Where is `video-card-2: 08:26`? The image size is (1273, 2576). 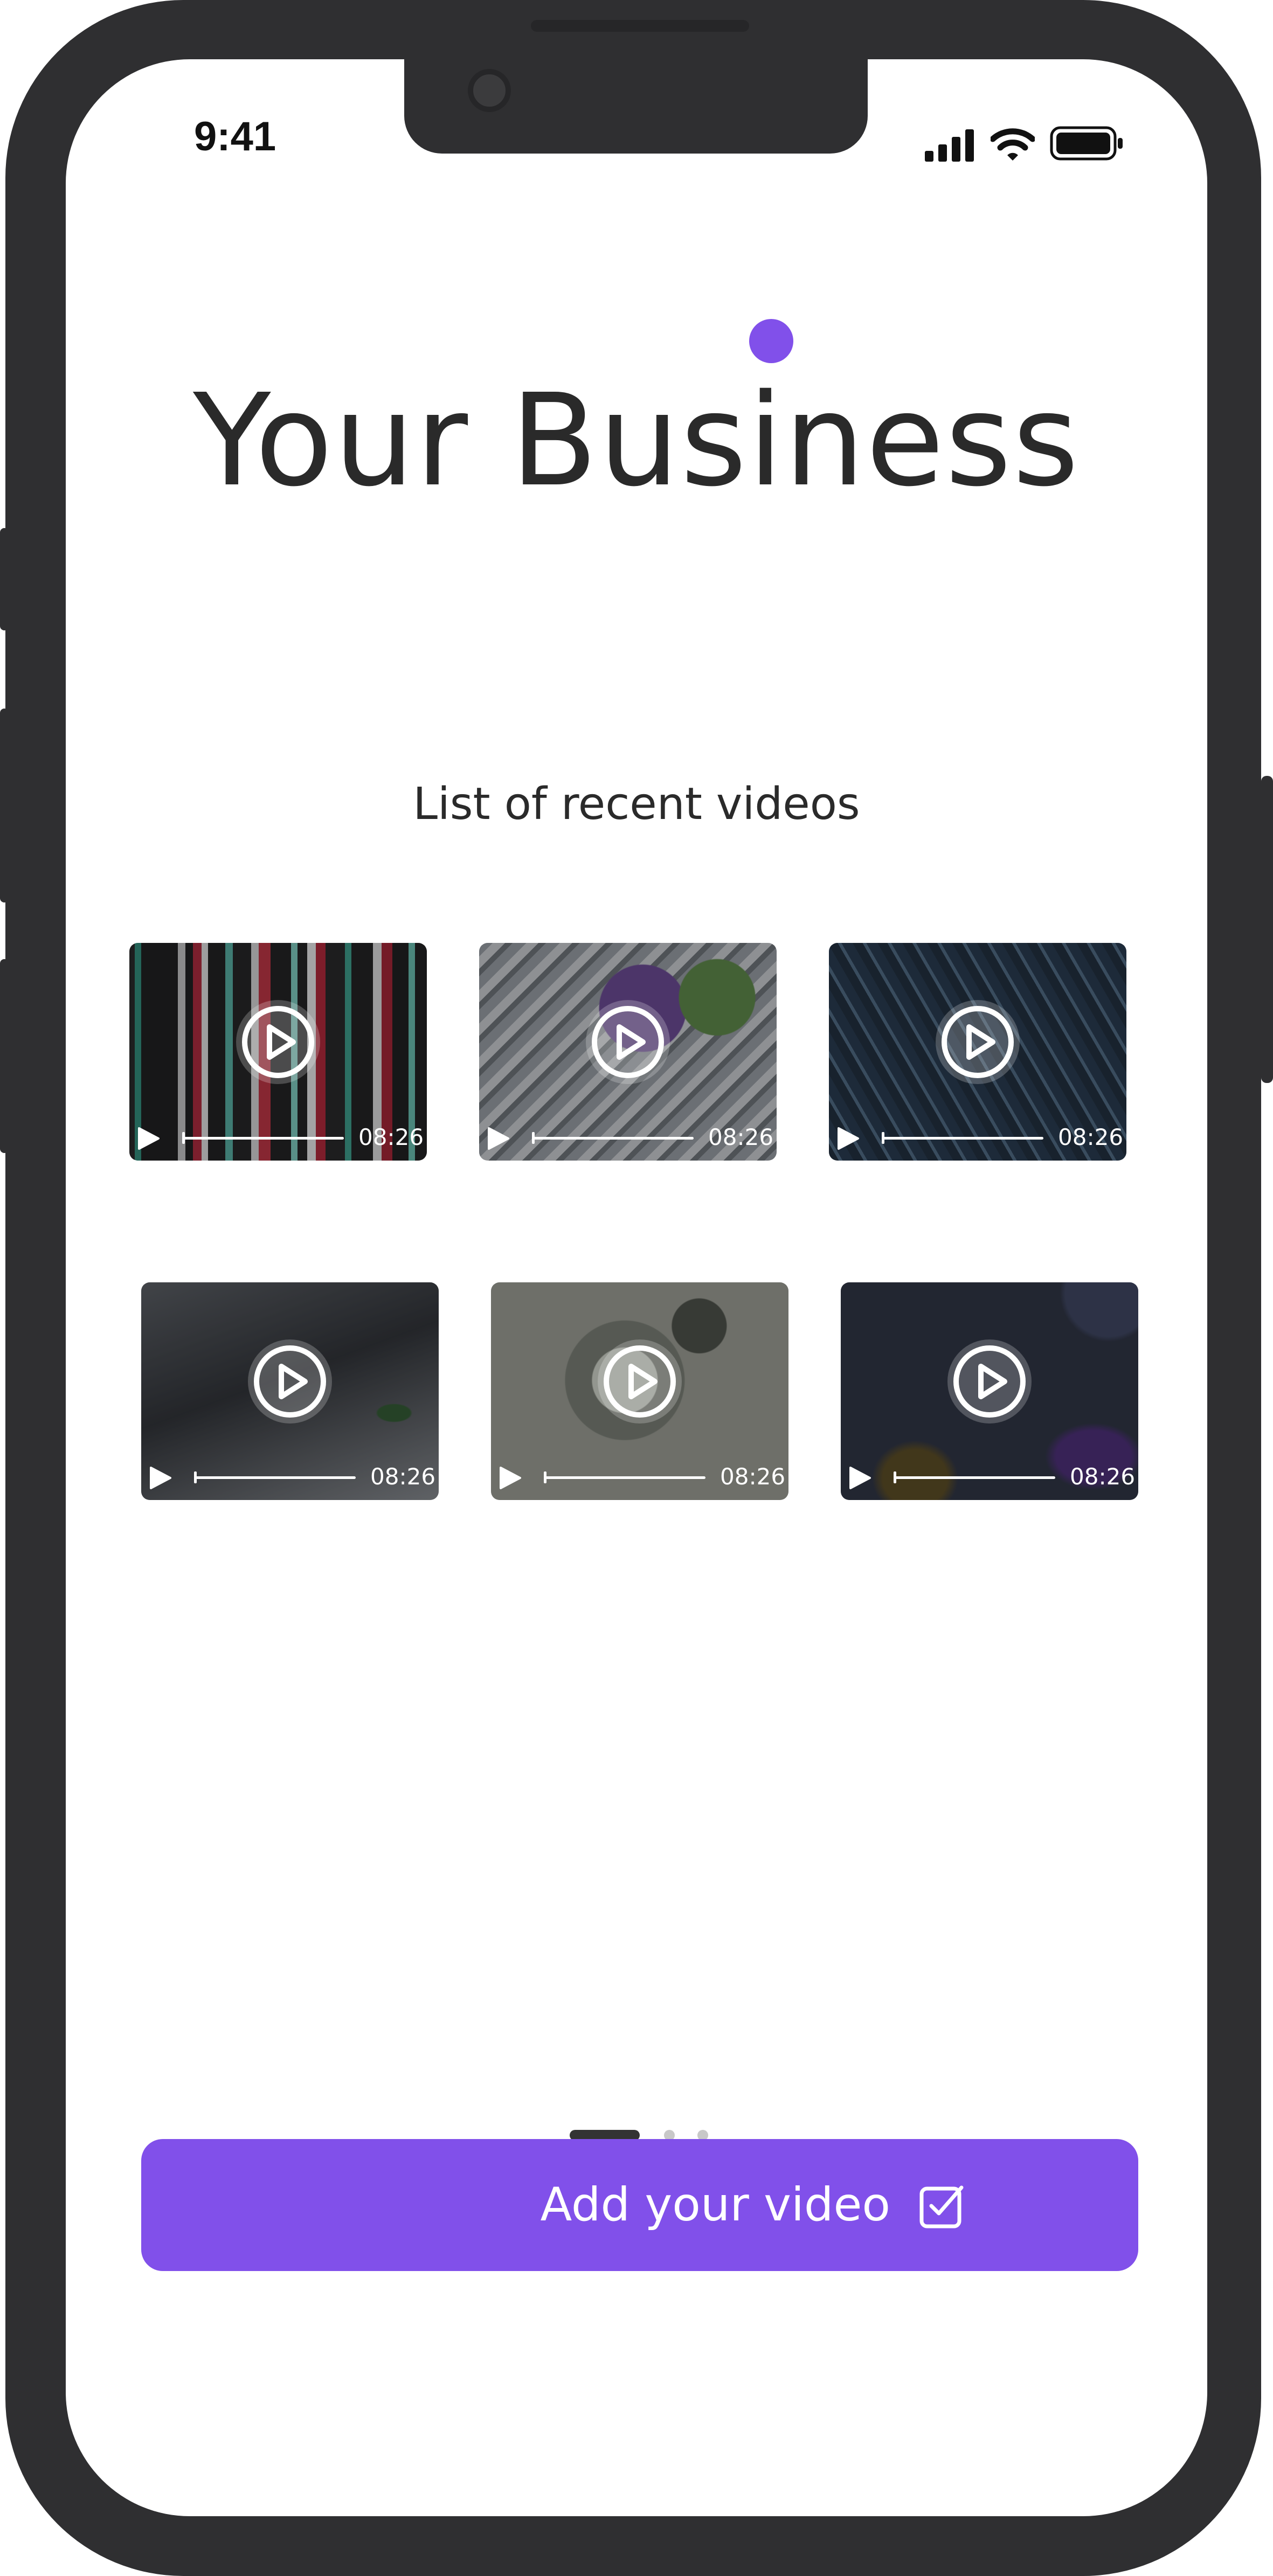
video-card-2: 08:26 is located at coordinates (628, 1052).